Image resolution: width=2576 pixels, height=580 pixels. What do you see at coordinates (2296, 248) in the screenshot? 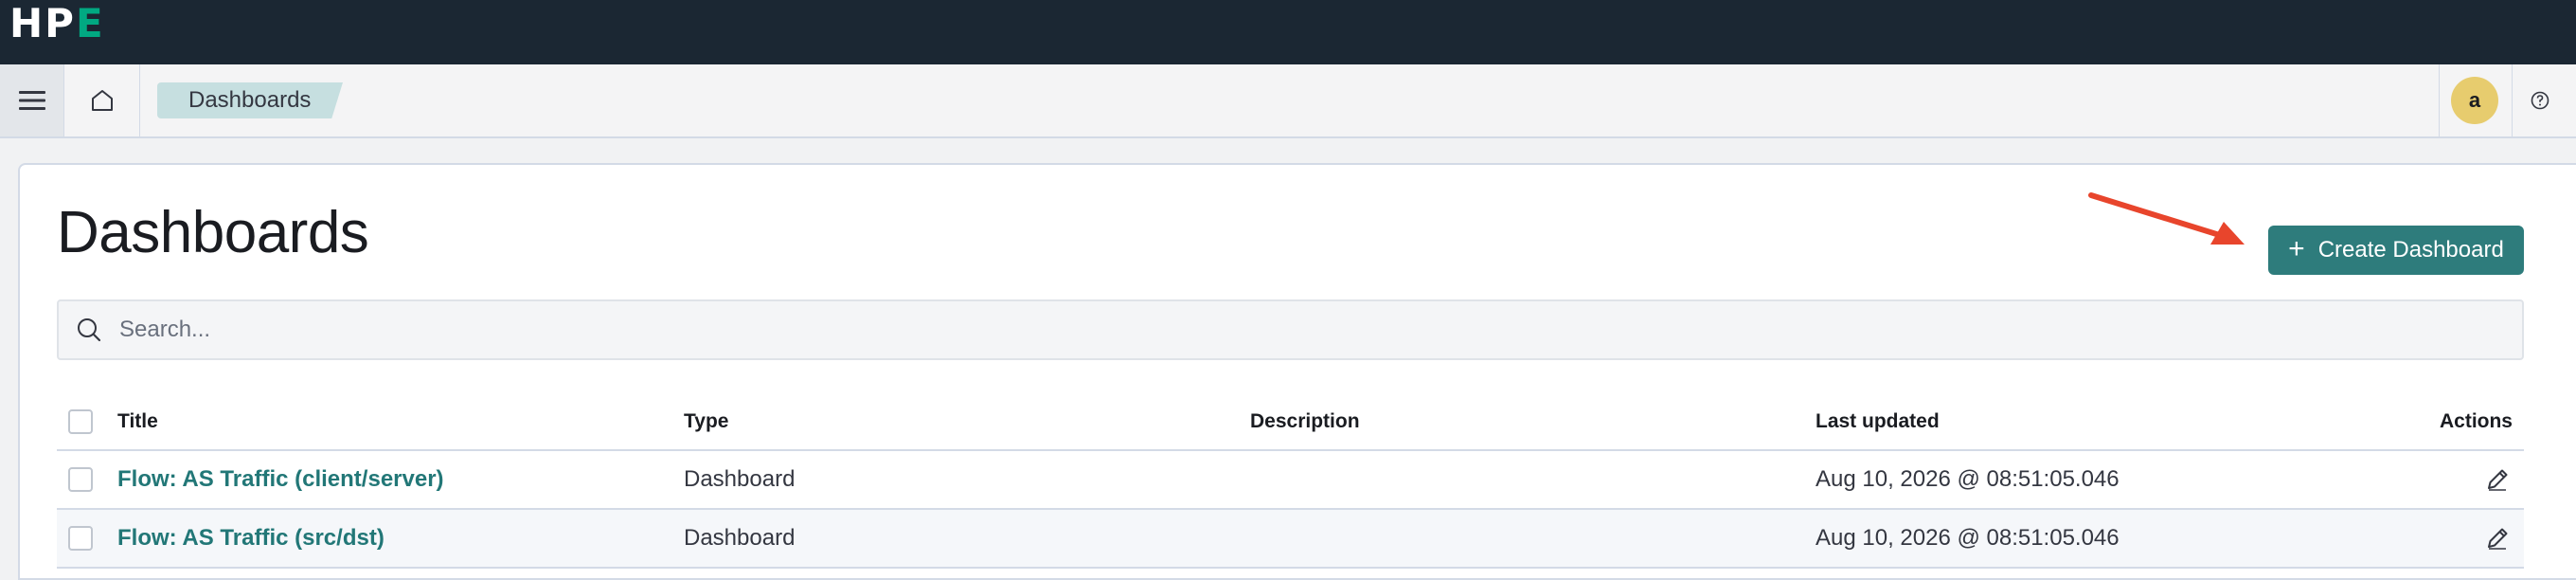
I see `plus-icon: +` at bounding box center [2296, 248].